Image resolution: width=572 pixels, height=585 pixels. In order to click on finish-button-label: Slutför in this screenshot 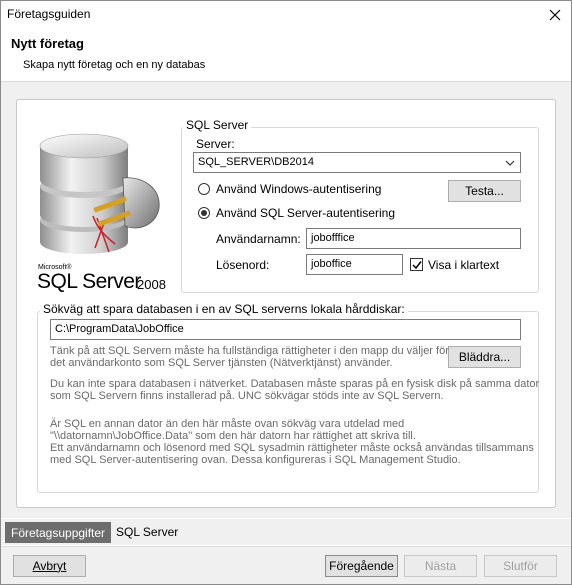, I will do `click(520, 566)`.